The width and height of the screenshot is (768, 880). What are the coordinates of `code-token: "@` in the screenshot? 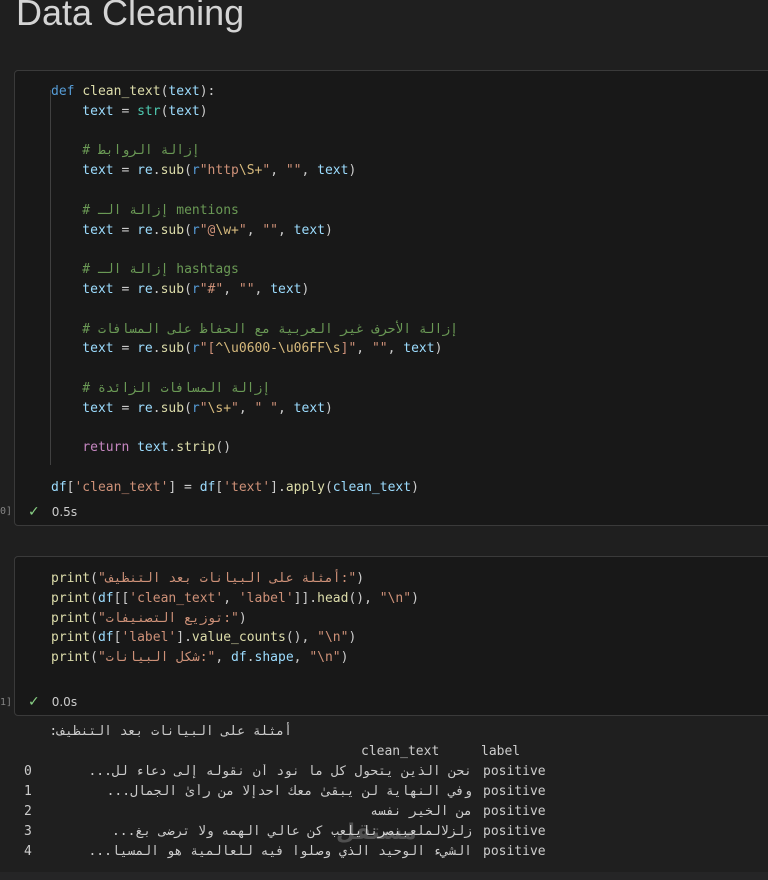 It's located at (207, 230).